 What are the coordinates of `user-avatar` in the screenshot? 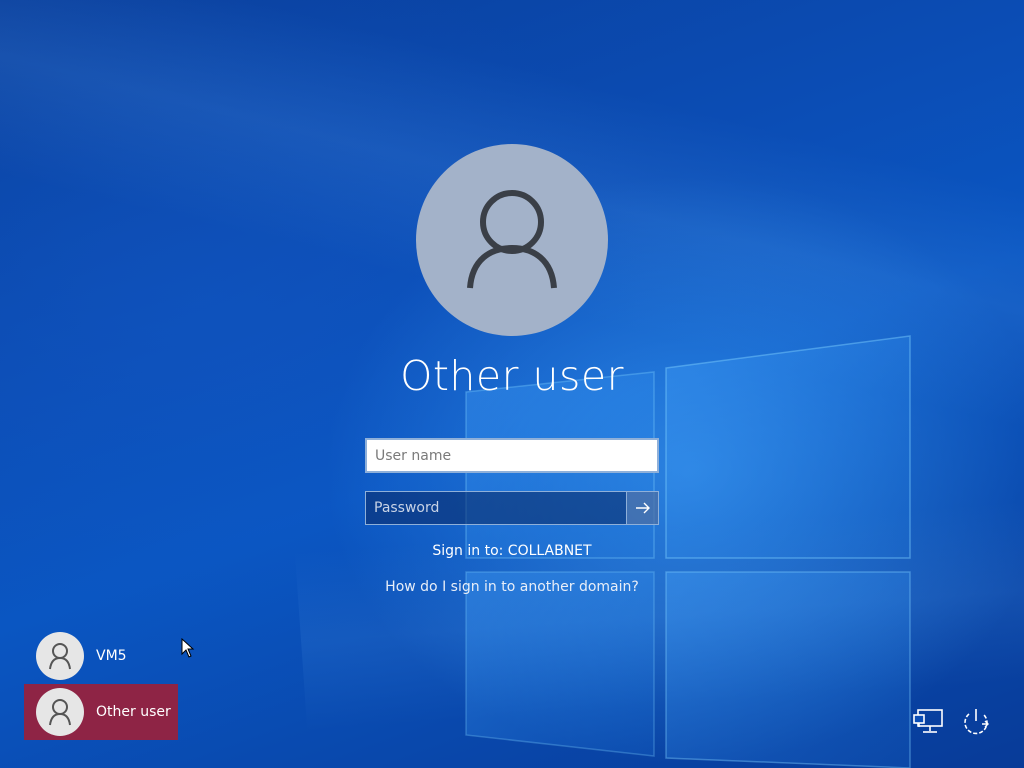 It's located at (512, 240).